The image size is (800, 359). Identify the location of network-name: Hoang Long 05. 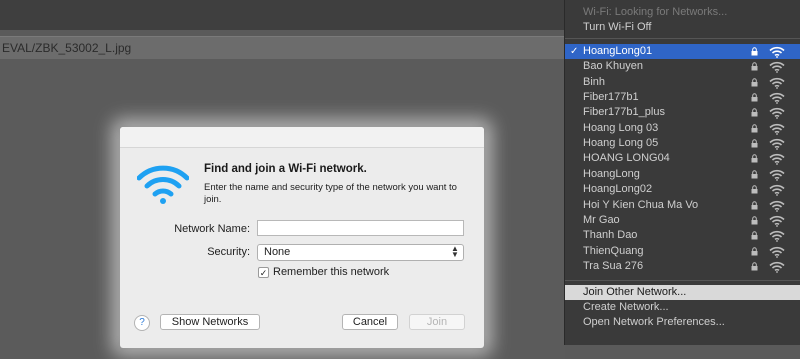
(621, 143).